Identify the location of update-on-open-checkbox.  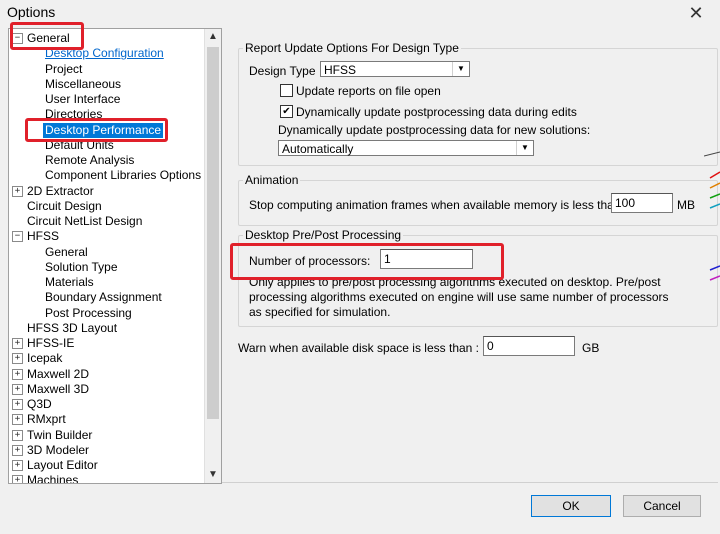
(286, 90).